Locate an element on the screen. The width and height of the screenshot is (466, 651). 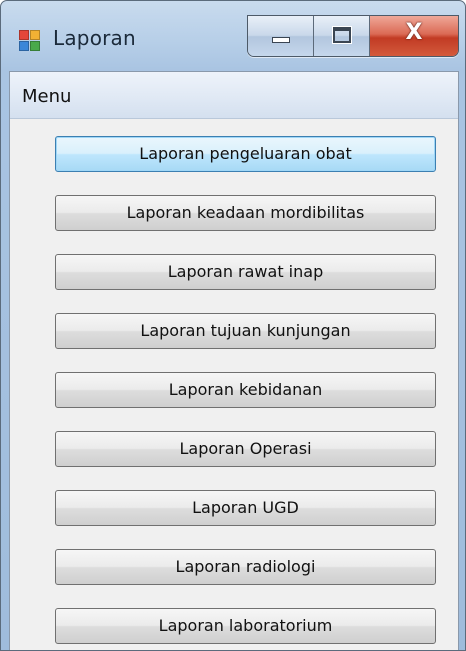
maximize-icon is located at coordinates (342, 35).